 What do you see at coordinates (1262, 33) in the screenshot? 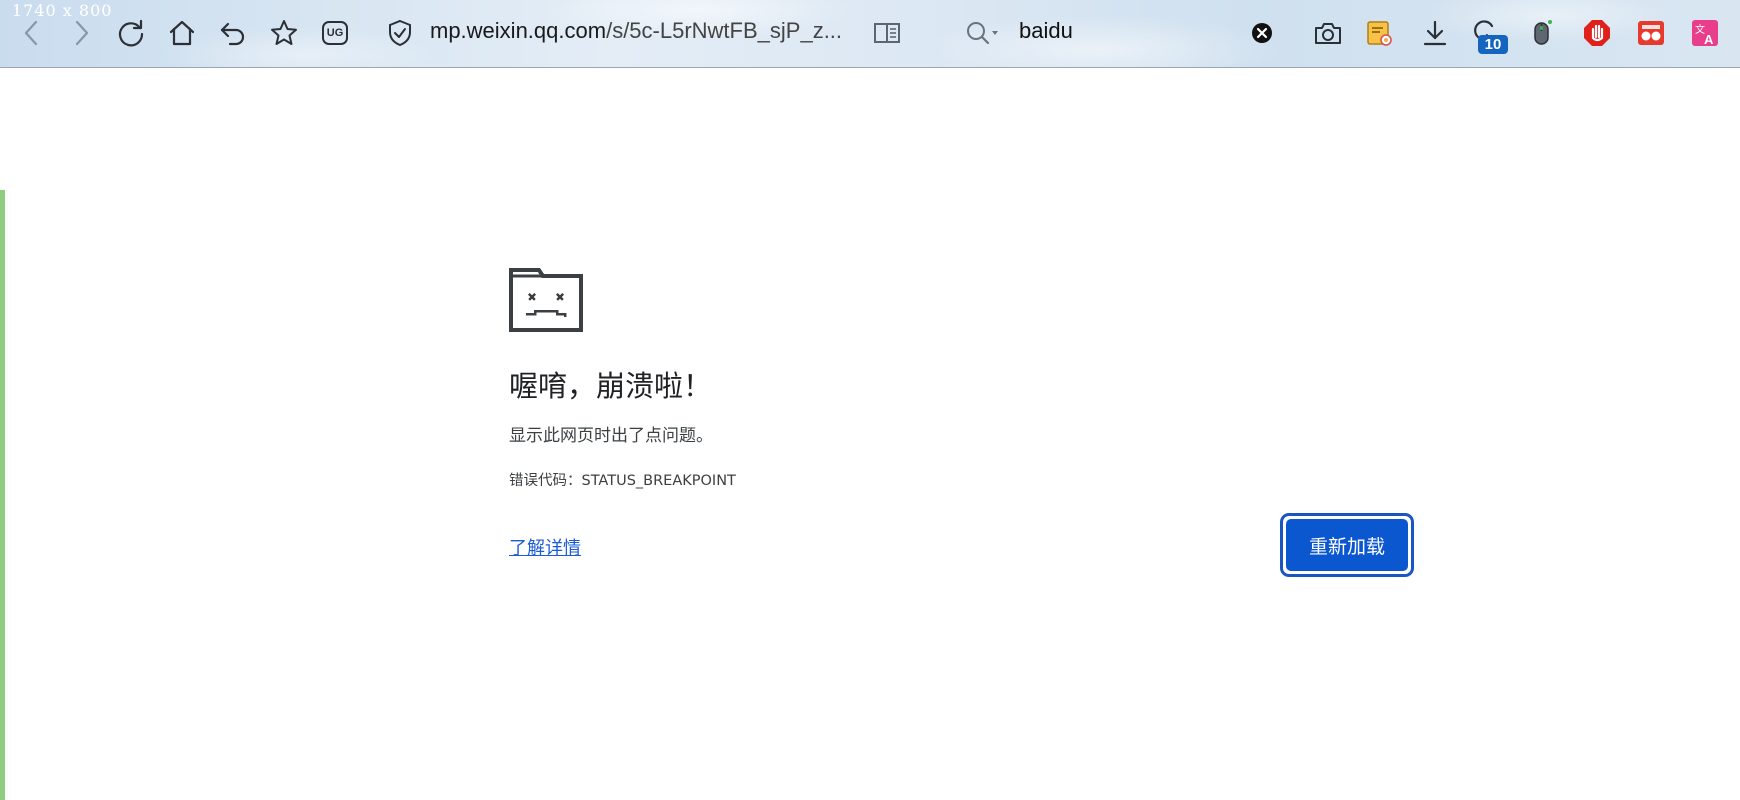
I see `clear-icon` at bounding box center [1262, 33].